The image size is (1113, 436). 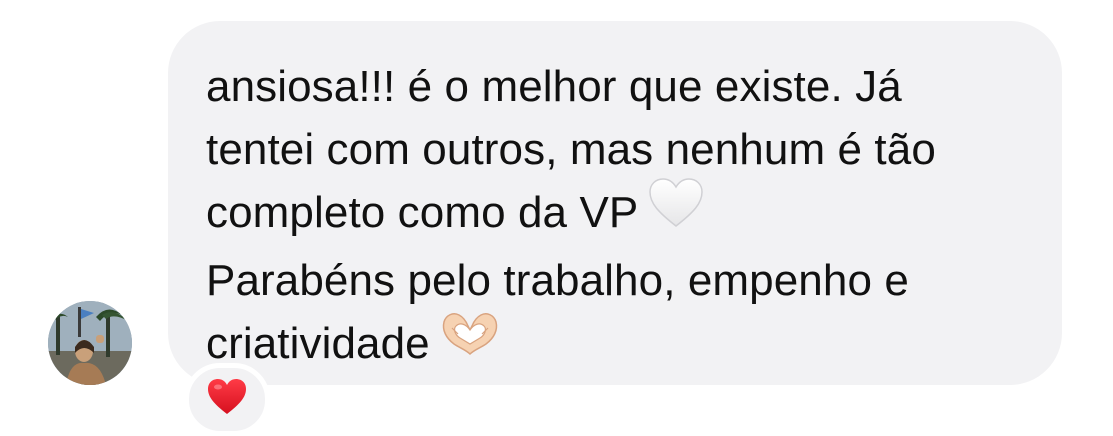 I want to click on white-heart-icon, so click(x=676, y=211).